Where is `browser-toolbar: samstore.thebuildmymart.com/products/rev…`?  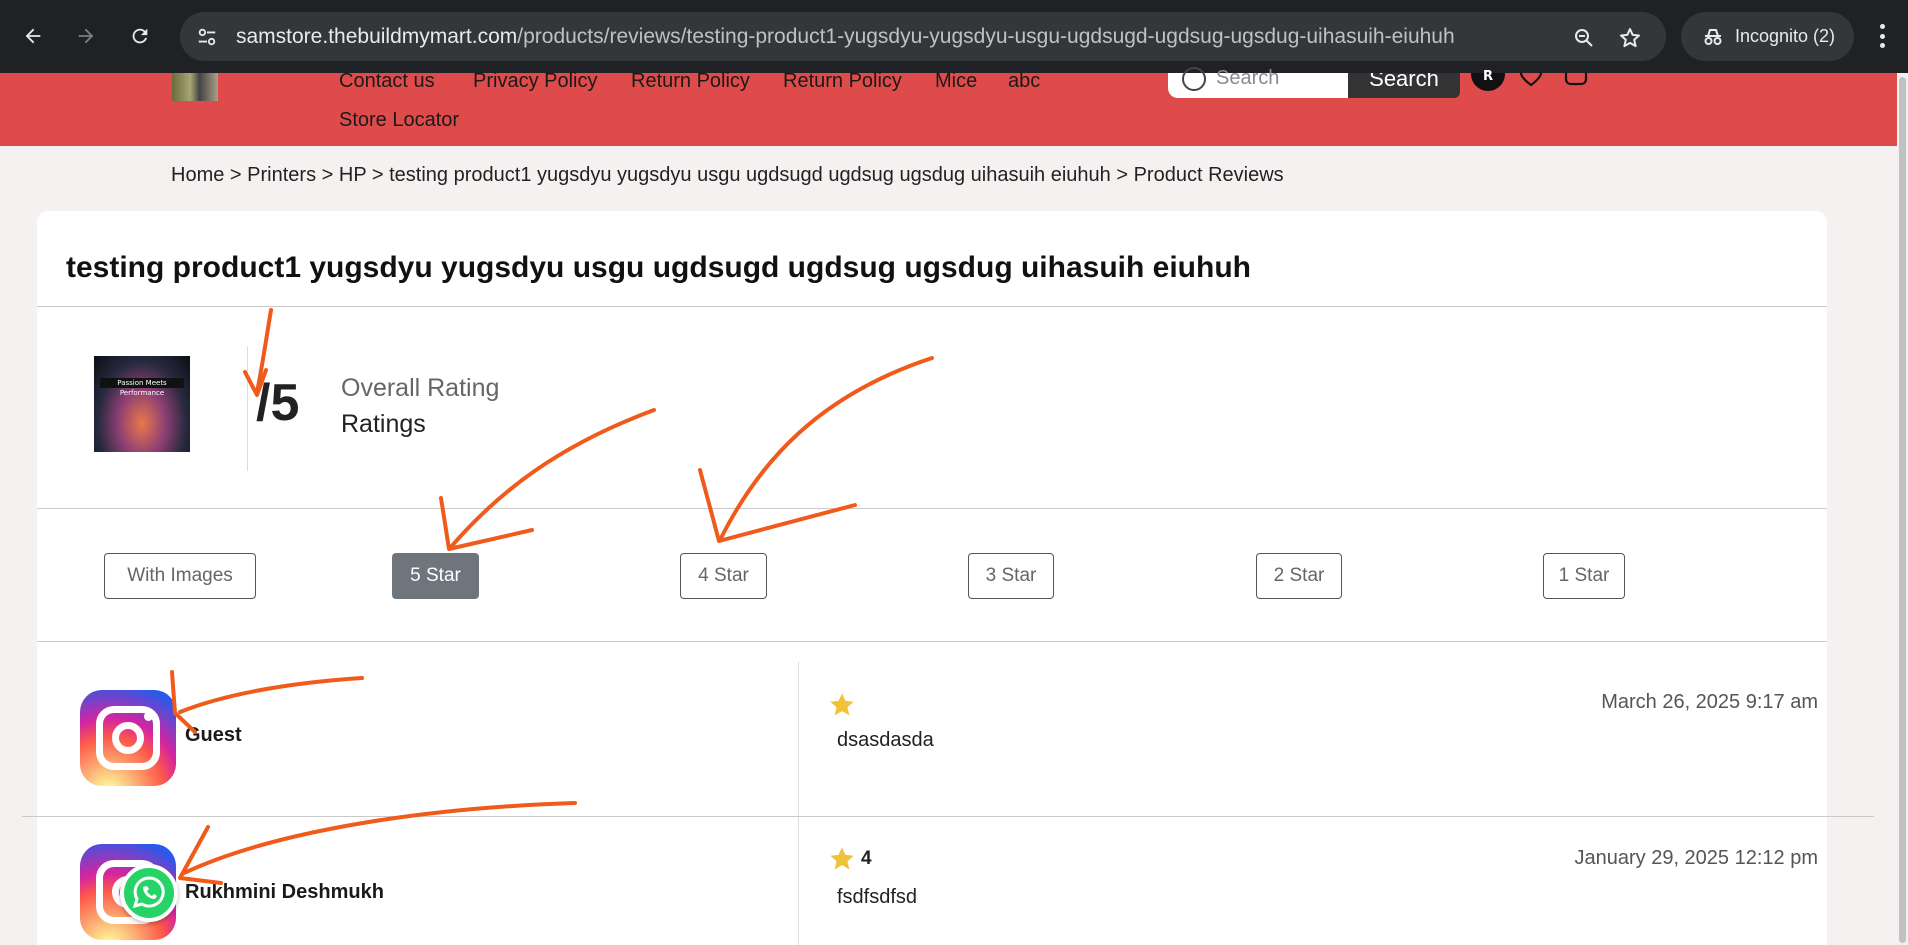
browser-toolbar: samstore.thebuildmymart.com/products/rev… is located at coordinates (954, 36).